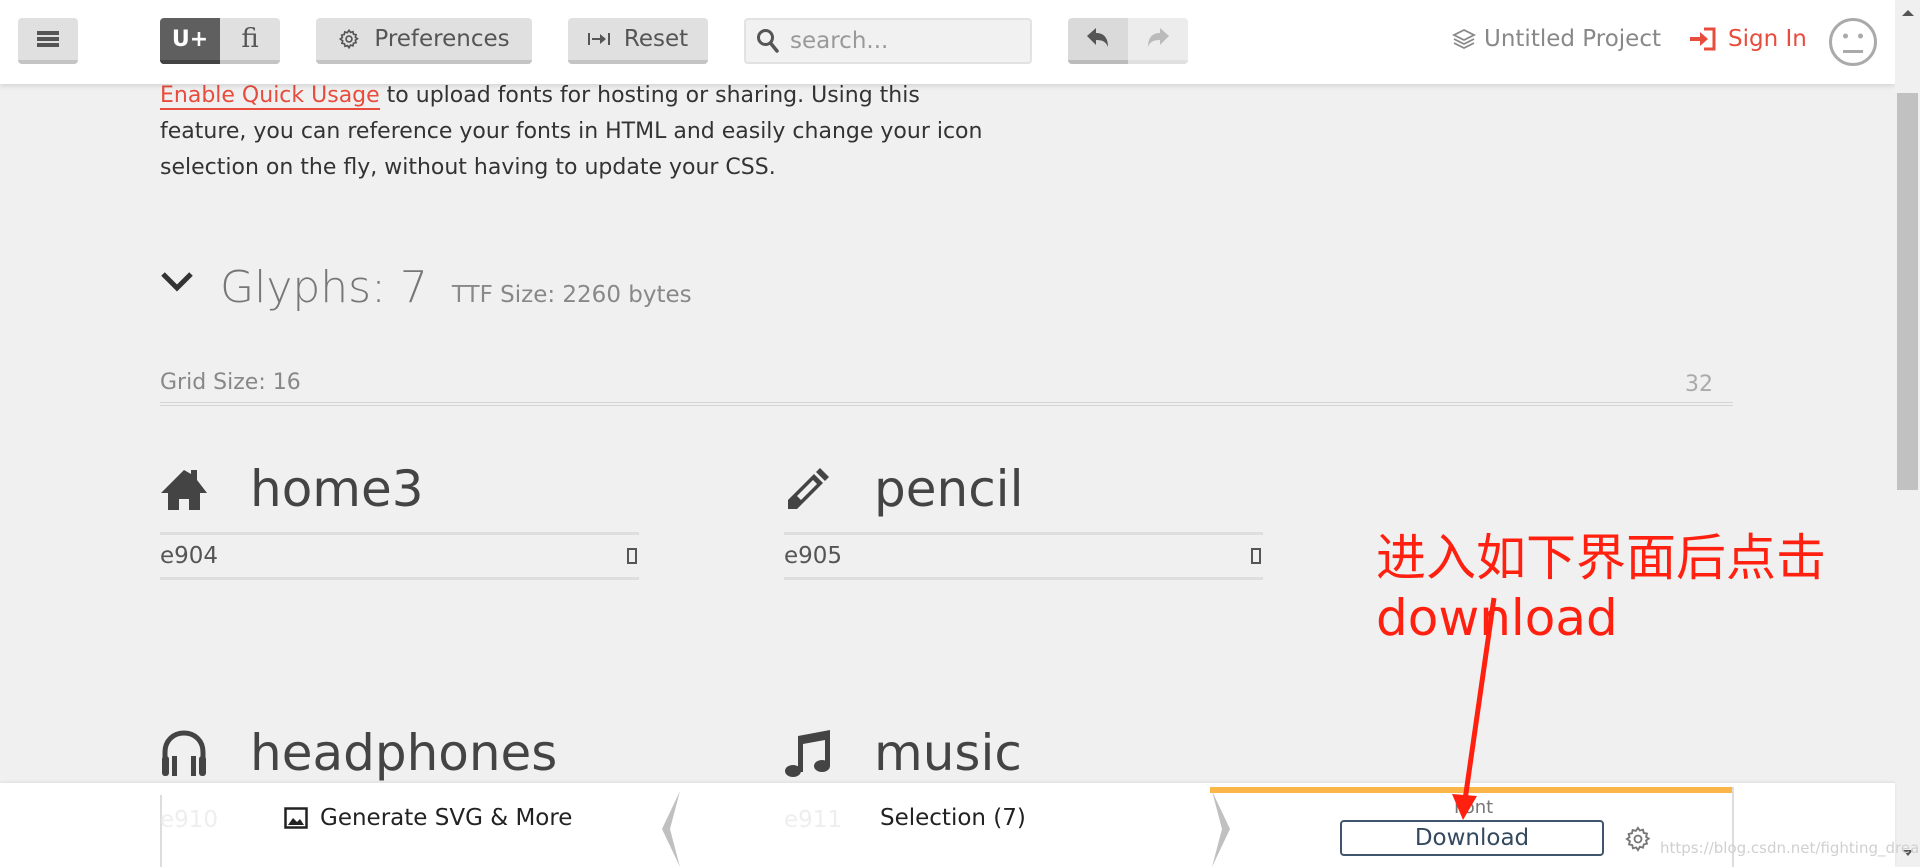  What do you see at coordinates (250, 41) in the screenshot?
I see `ligature-mode-button: fi` at bounding box center [250, 41].